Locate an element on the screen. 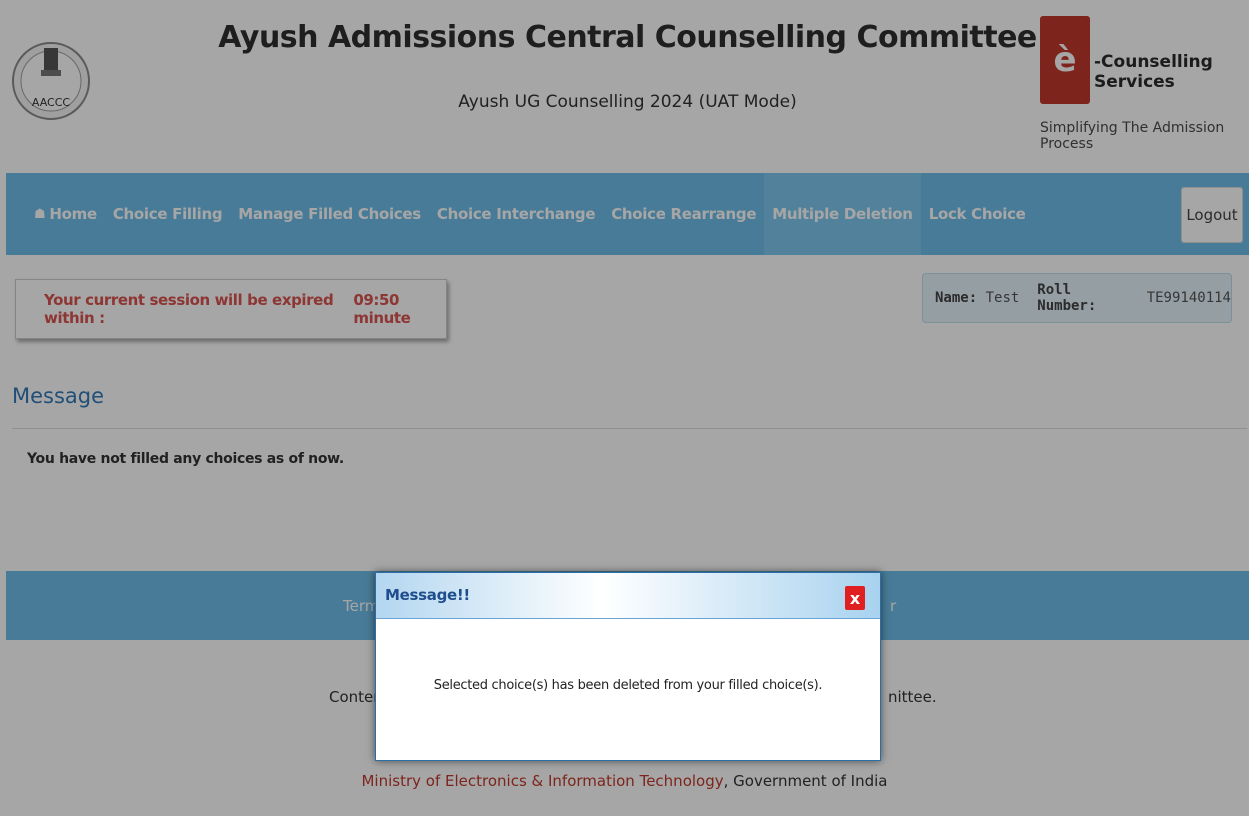  close-icon: x is located at coordinates (855, 598).